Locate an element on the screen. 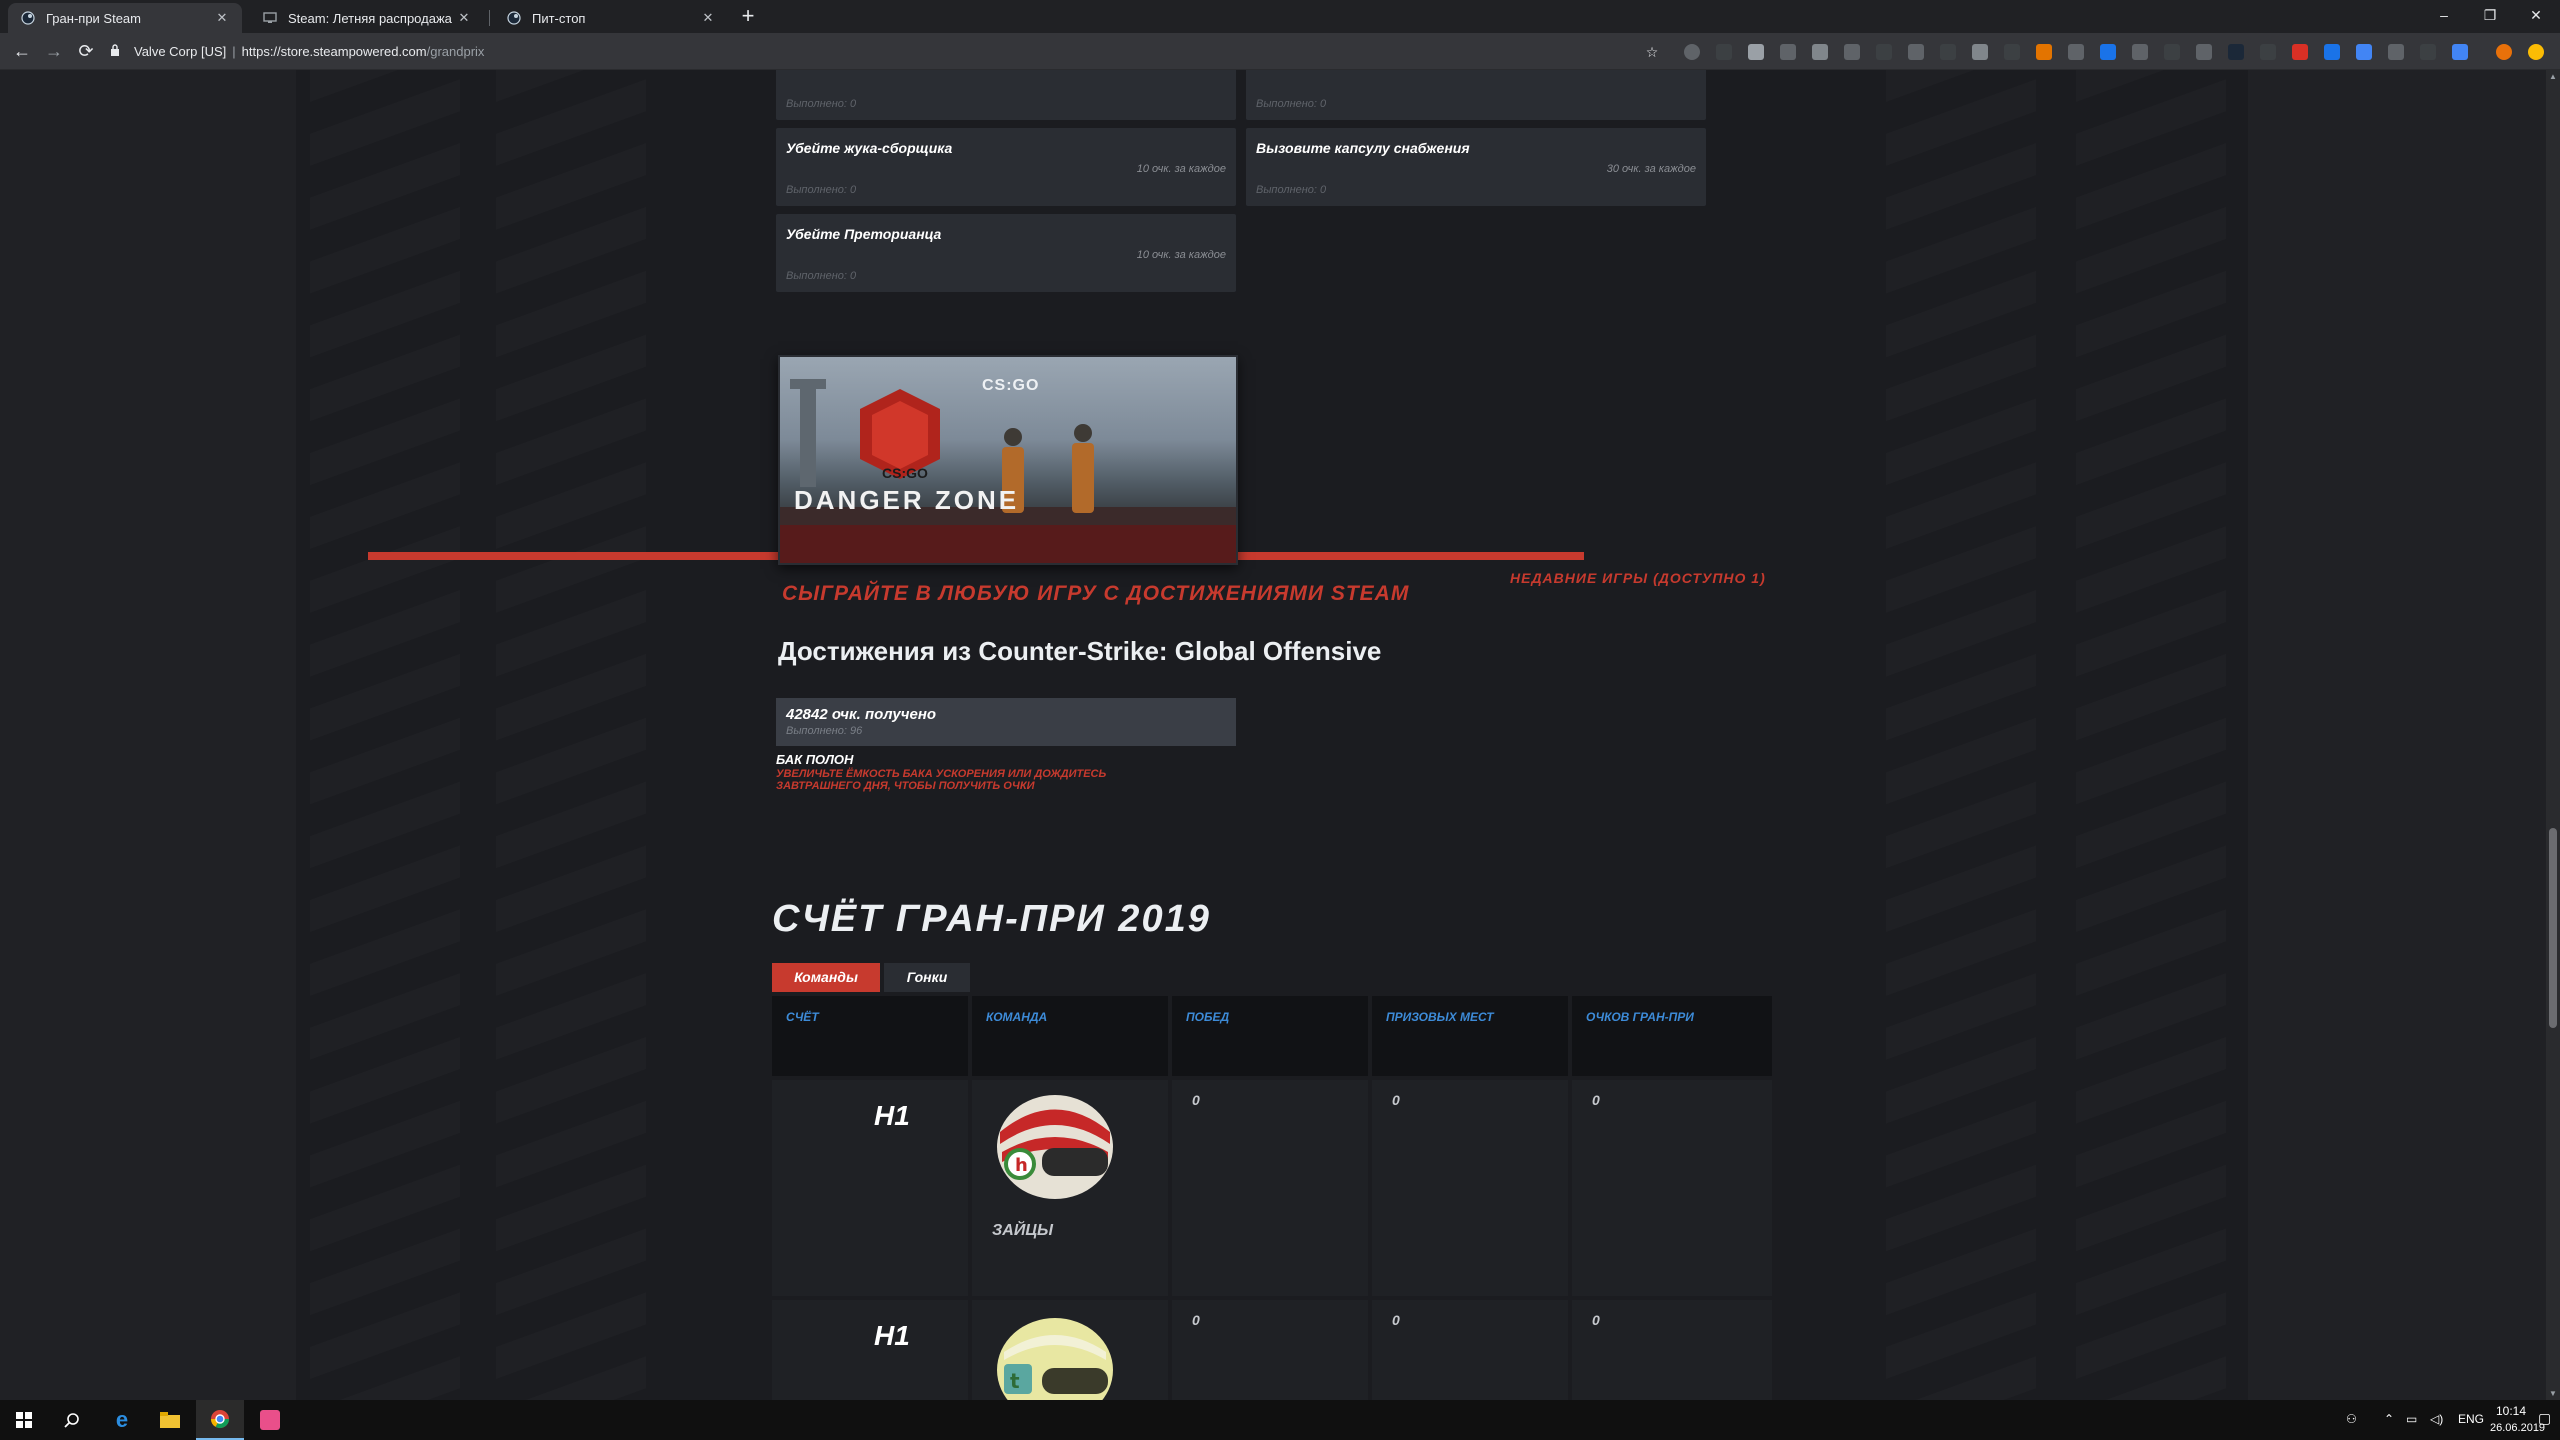 This screenshot has height=1440, width=2560. translate-icon is located at coordinates (2460, 52).